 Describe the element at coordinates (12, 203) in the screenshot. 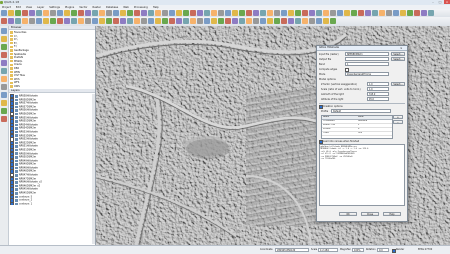

I see `layer-visibility-checkbox` at that location.